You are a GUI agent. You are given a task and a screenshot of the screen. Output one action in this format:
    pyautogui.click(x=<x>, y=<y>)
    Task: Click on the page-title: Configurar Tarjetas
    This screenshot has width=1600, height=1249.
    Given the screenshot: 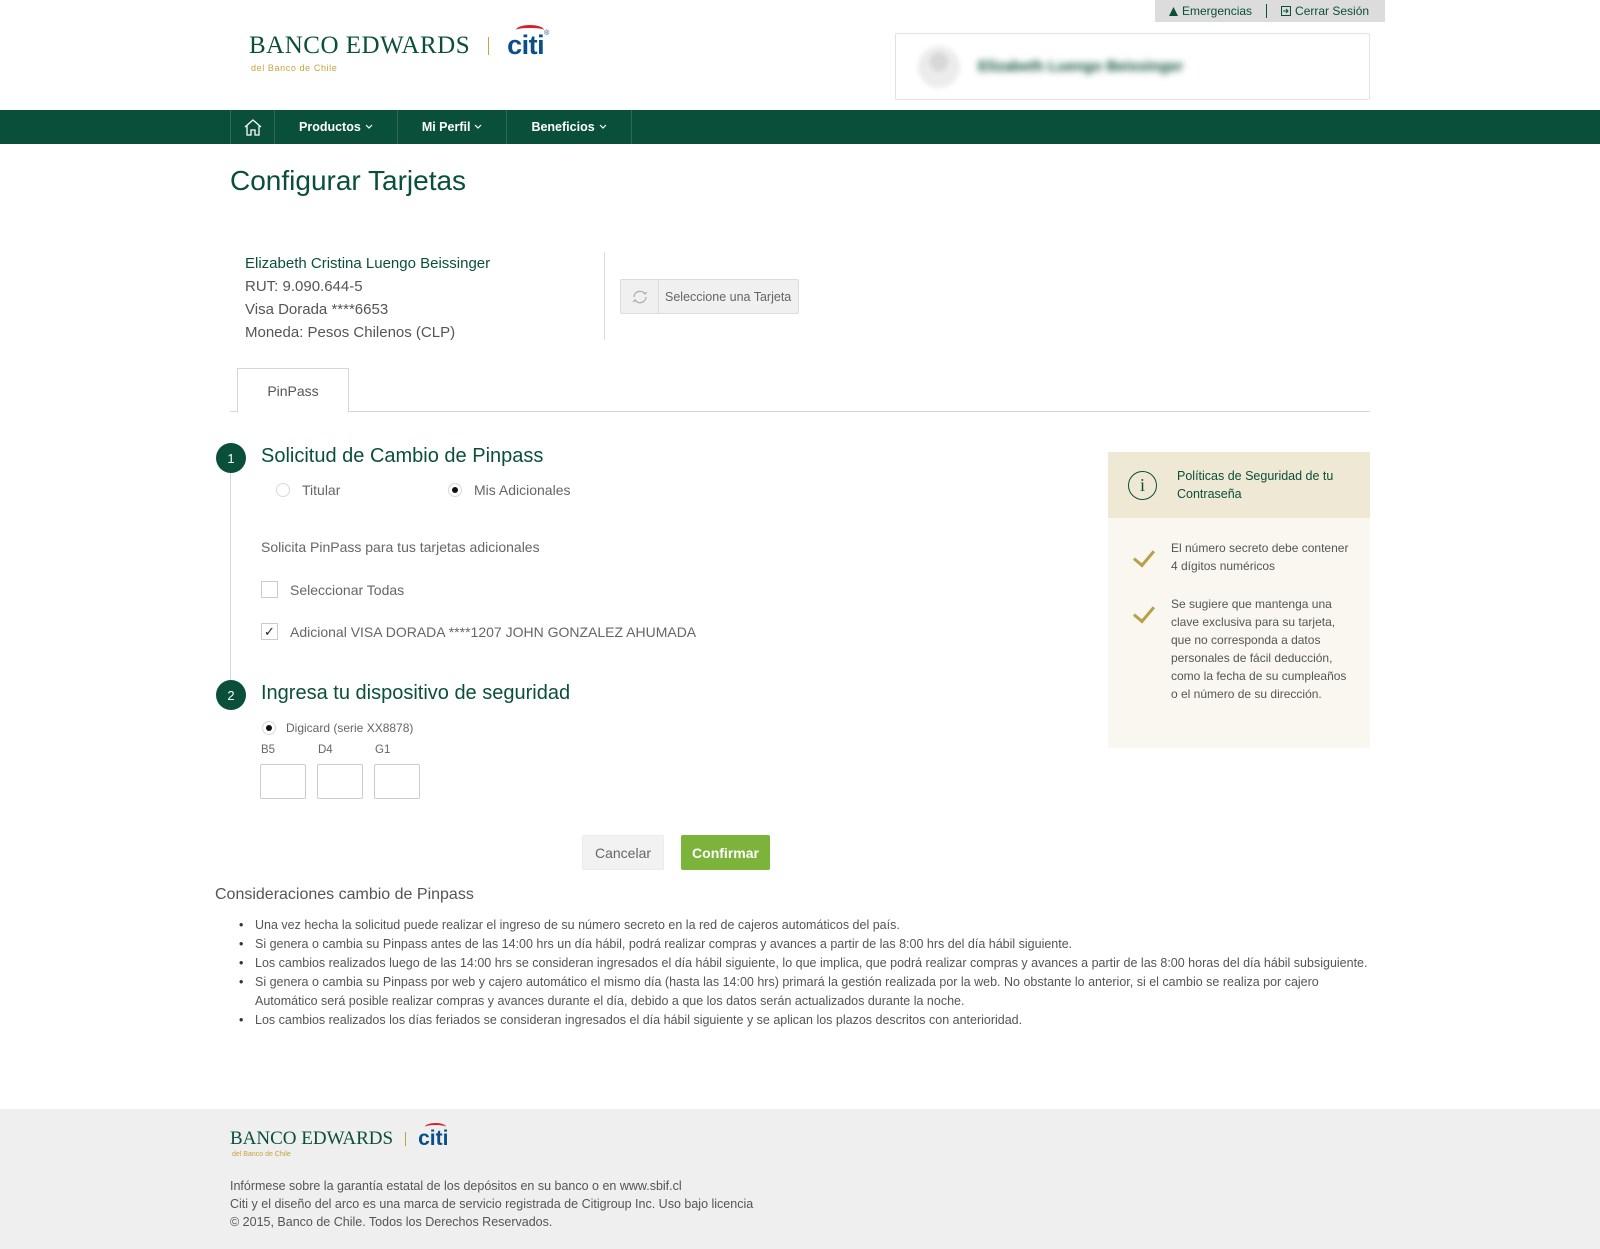 What is the action you would take?
    pyautogui.click(x=348, y=180)
    